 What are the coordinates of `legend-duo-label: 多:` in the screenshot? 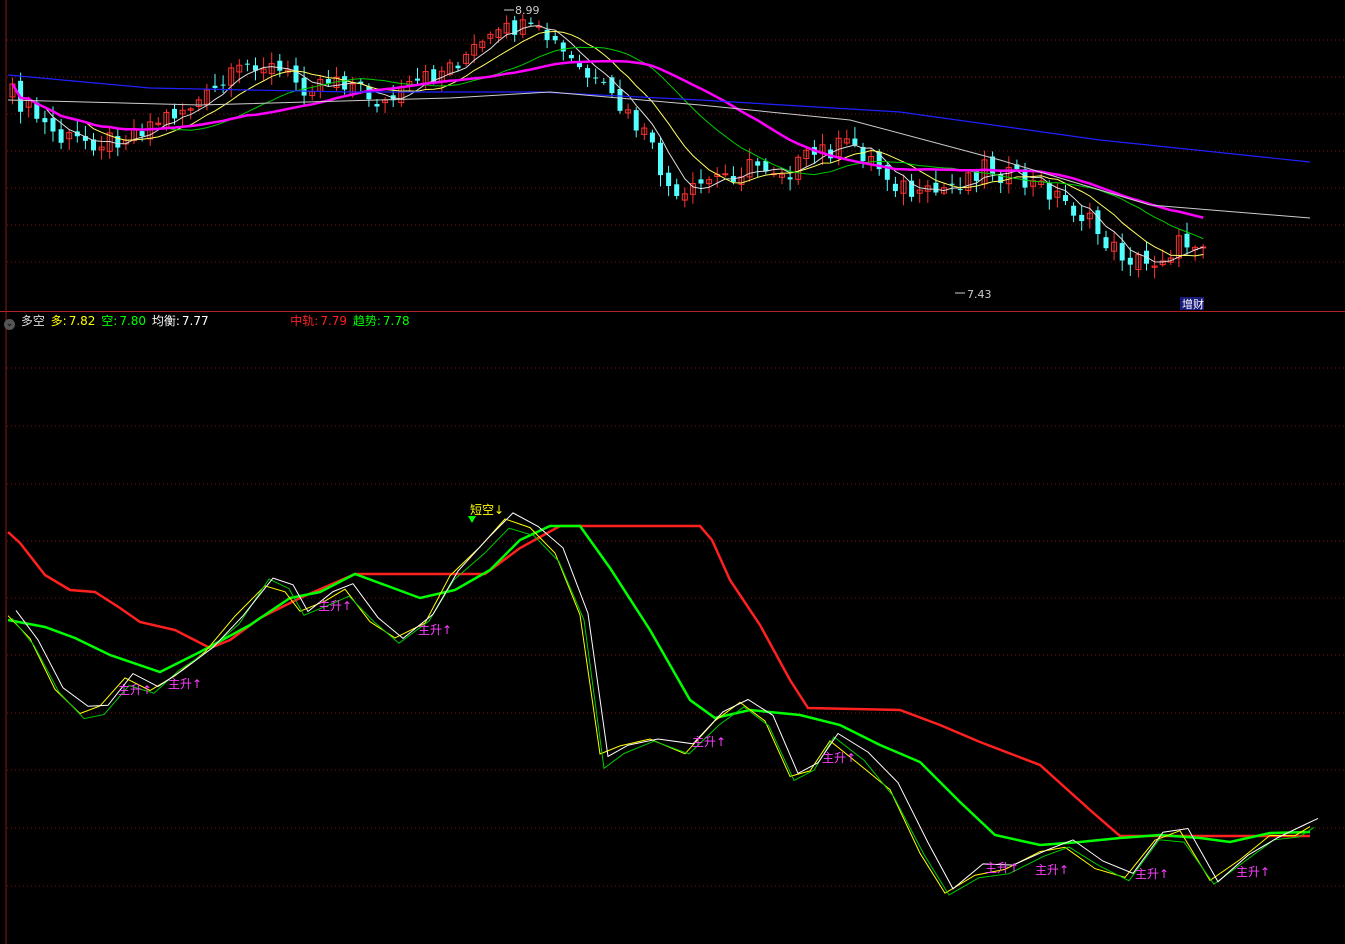 It's located at (58, 321).